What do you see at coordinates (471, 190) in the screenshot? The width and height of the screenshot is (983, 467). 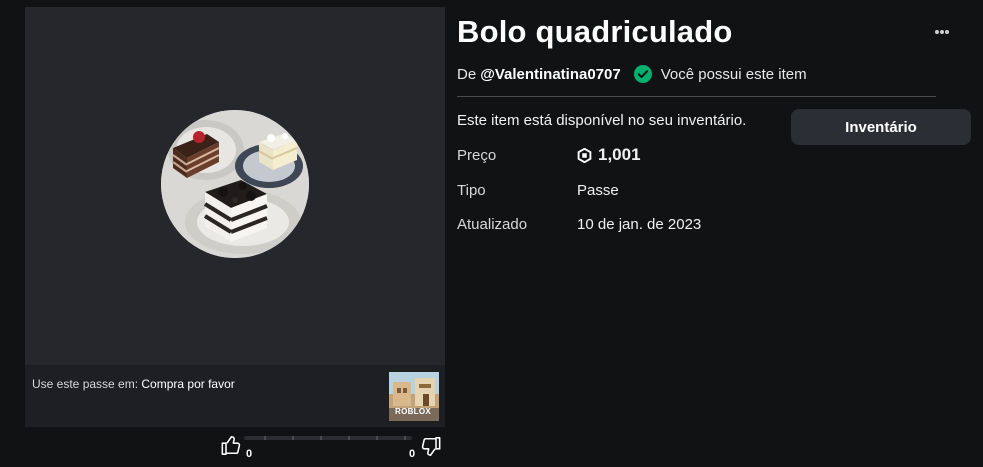 I see `type-label: Tipo` at bounding box center [471, 190].